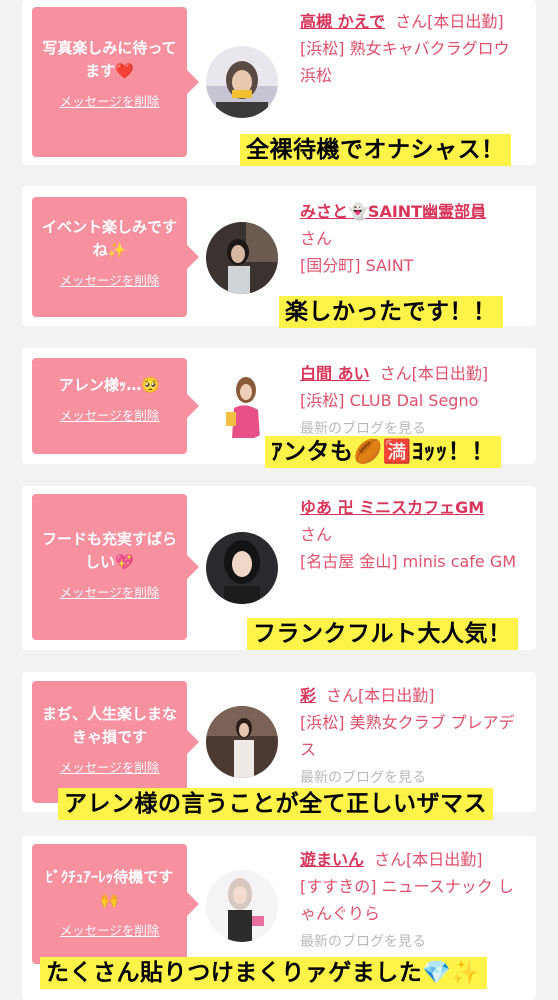 The height and width of the screenshot is (1000, 558). I want to click on cast-name-link: 遊まいん, so click(332, 859).